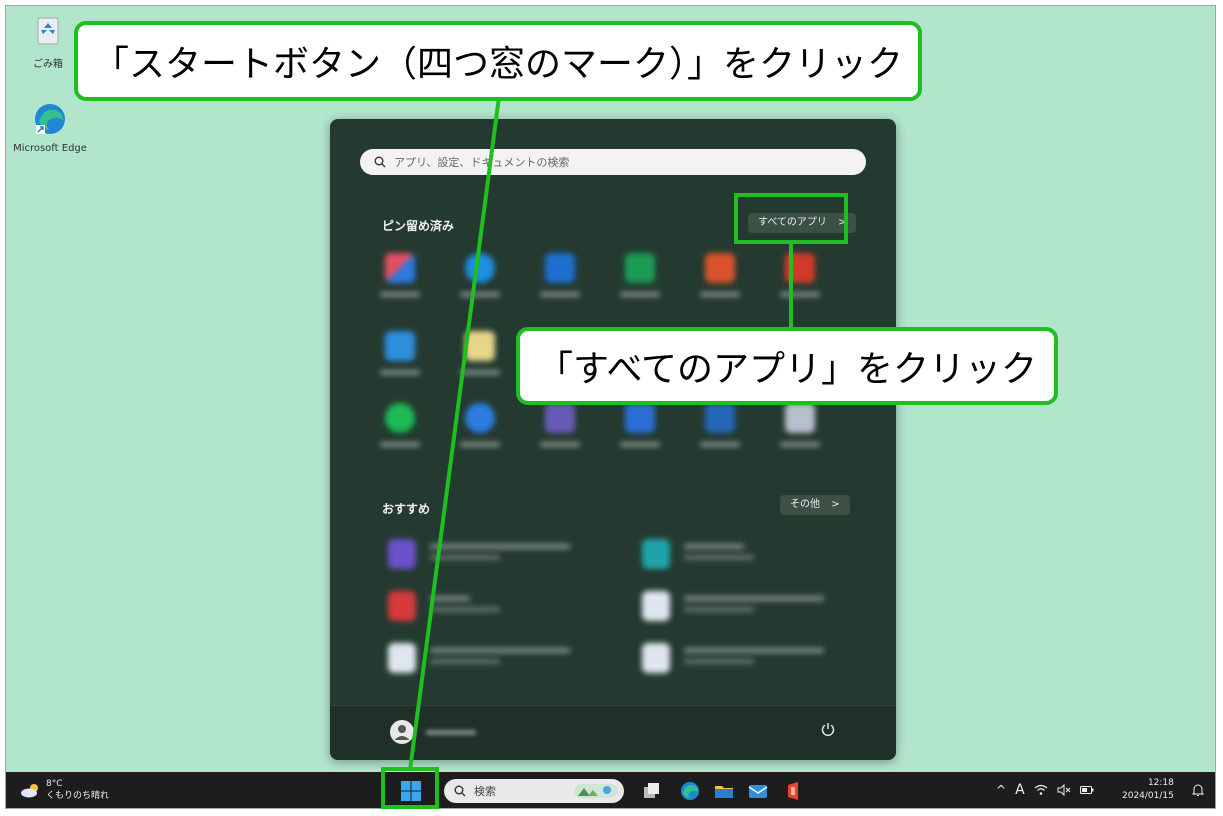 This screenshot has height=816, width=1223. I want to click on clock-date: 2024/01/15, so click(1148, 796).